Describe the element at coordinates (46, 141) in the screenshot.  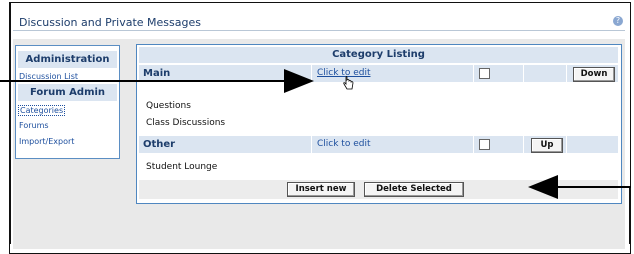
I see `import-export-link: Import/Export` at that location.